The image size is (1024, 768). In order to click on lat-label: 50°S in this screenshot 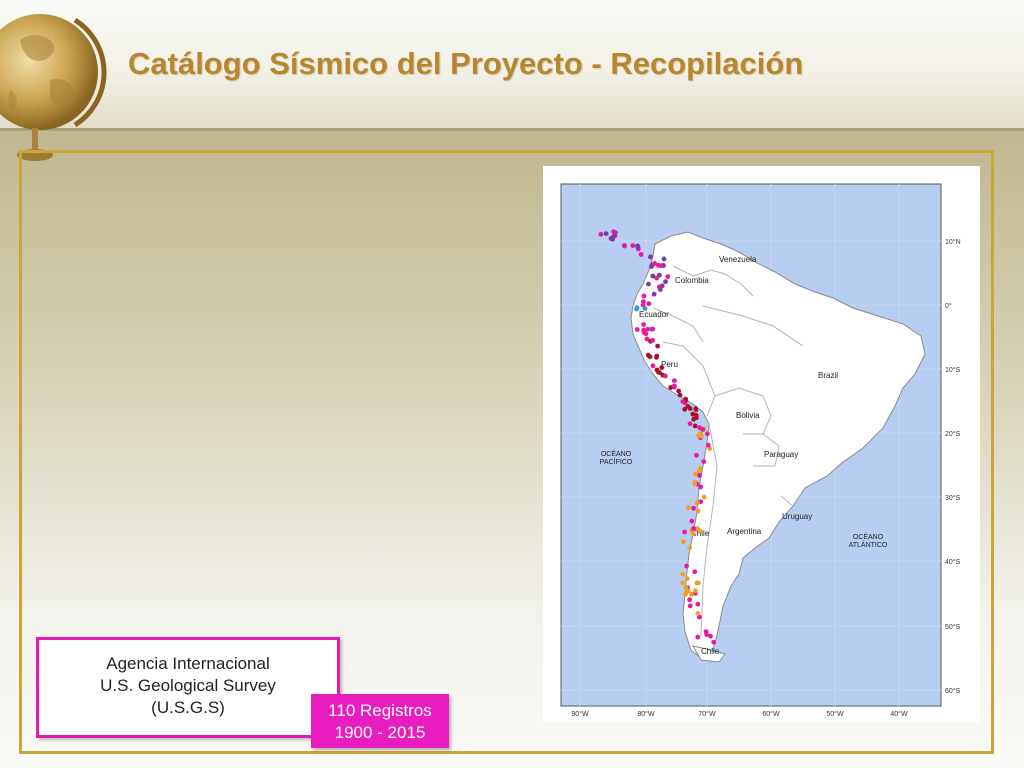, I will do `click(953, 627)`.